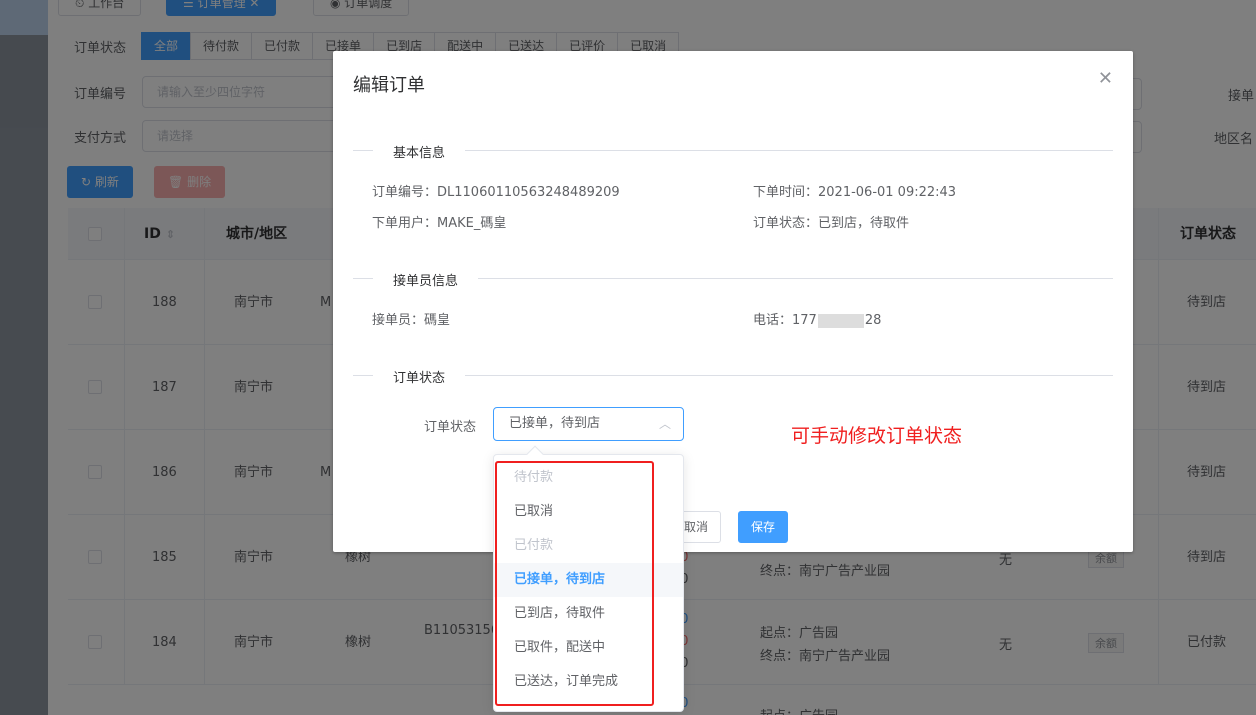 The height and width of the screenshot is (715, 1256). Describe the element at coordinates (588, 648) in the screenshot. I see `option-picked-up: 已取件，配送中` at that location.